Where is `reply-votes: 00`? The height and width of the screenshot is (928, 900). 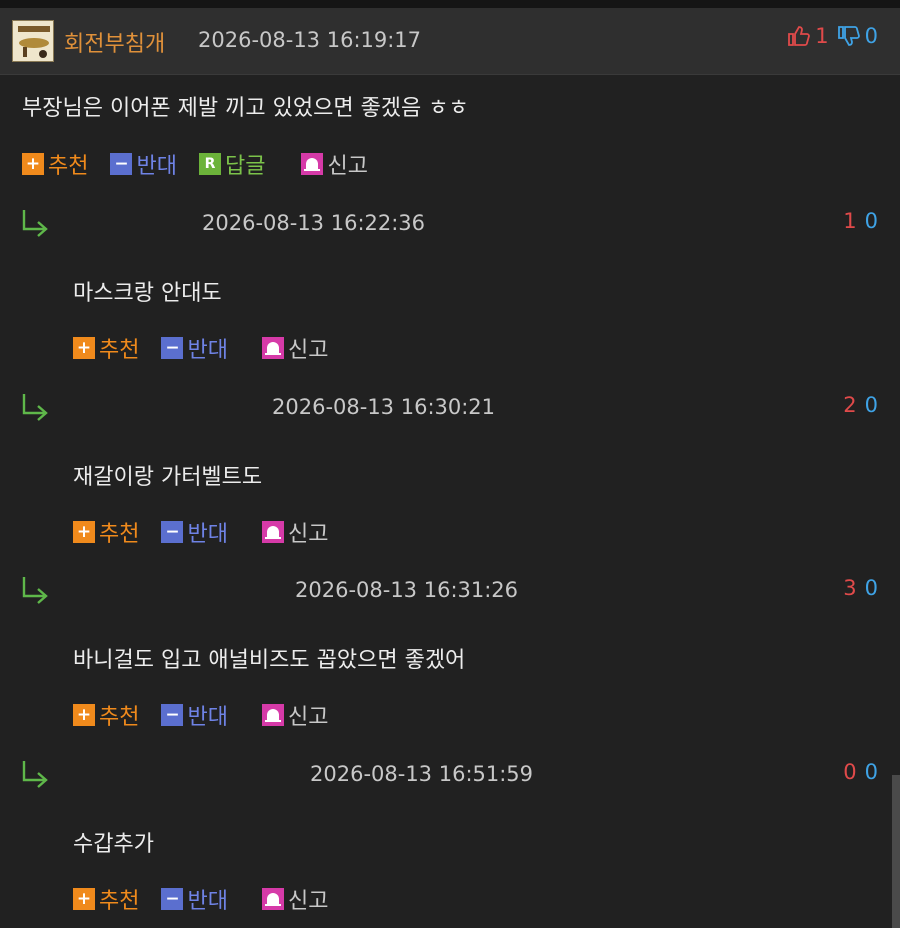 reply-votes: 00 is located at coordinates (860, 772).